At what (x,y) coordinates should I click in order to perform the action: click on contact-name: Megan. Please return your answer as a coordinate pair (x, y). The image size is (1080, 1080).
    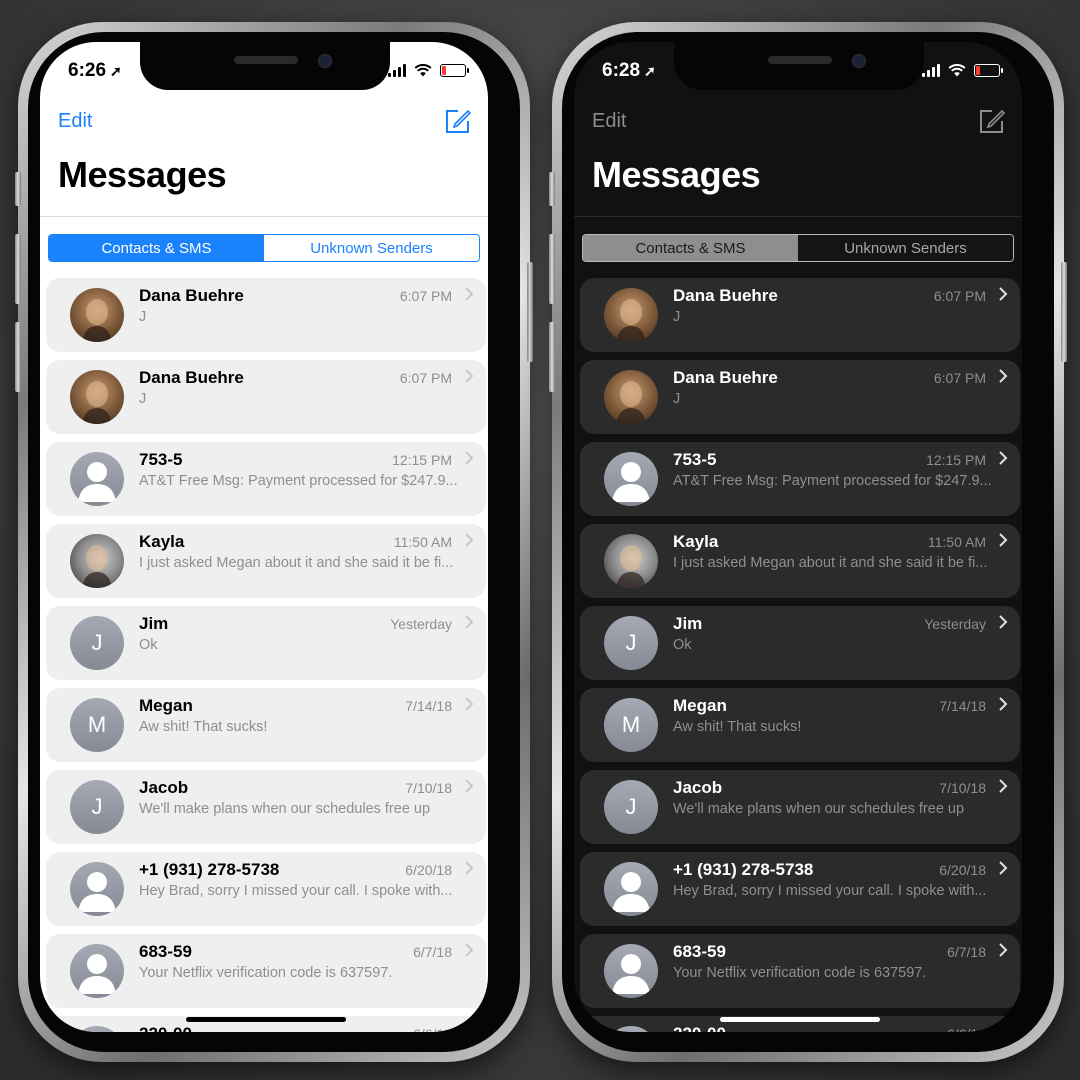
    Looking at the image, I should click on (700, 705).